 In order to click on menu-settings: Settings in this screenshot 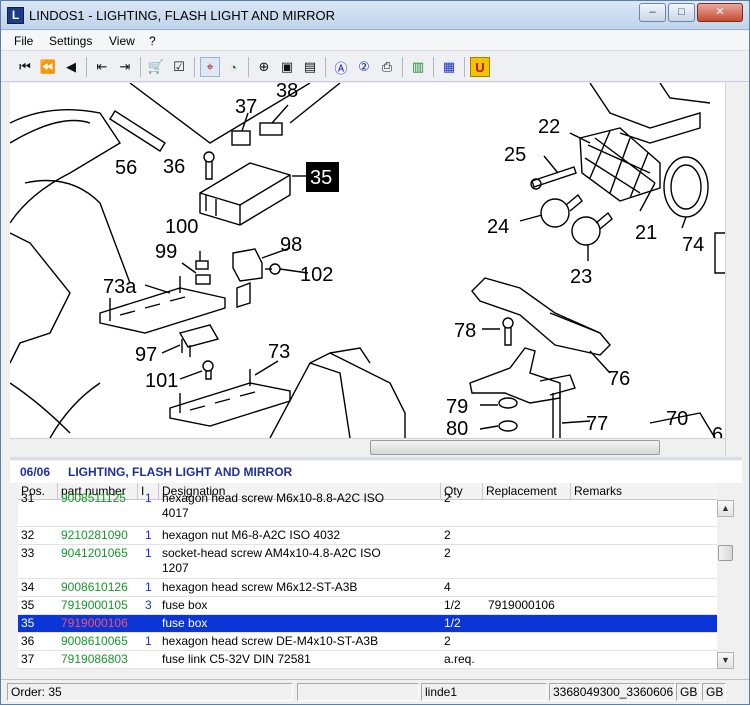, I will do `click(70, 41)`.